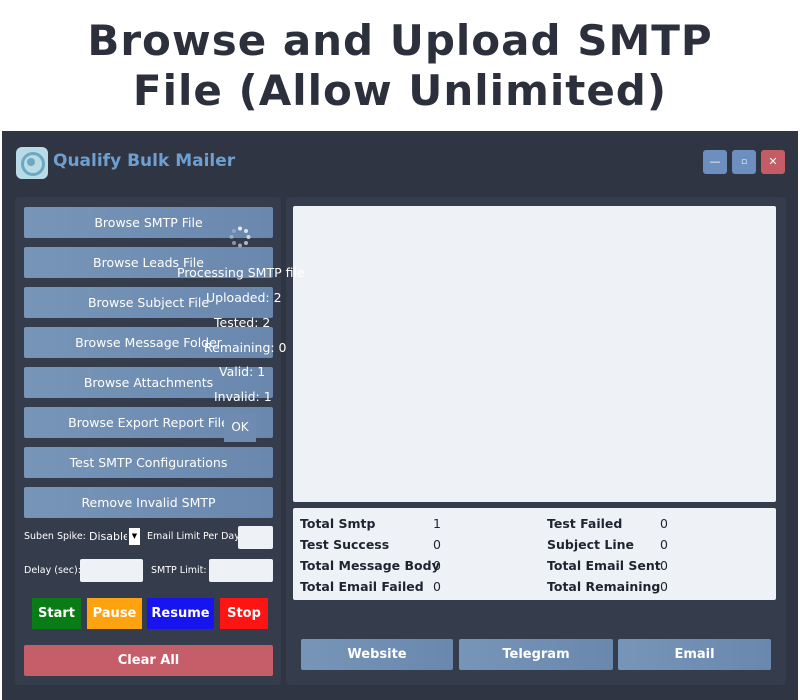 The height and width of the screenshot is (700, 800). What do you see at coordinates (240, 237) in the screenshot?
I see `loading-spinner-icon` at bounding box center [240, 237].